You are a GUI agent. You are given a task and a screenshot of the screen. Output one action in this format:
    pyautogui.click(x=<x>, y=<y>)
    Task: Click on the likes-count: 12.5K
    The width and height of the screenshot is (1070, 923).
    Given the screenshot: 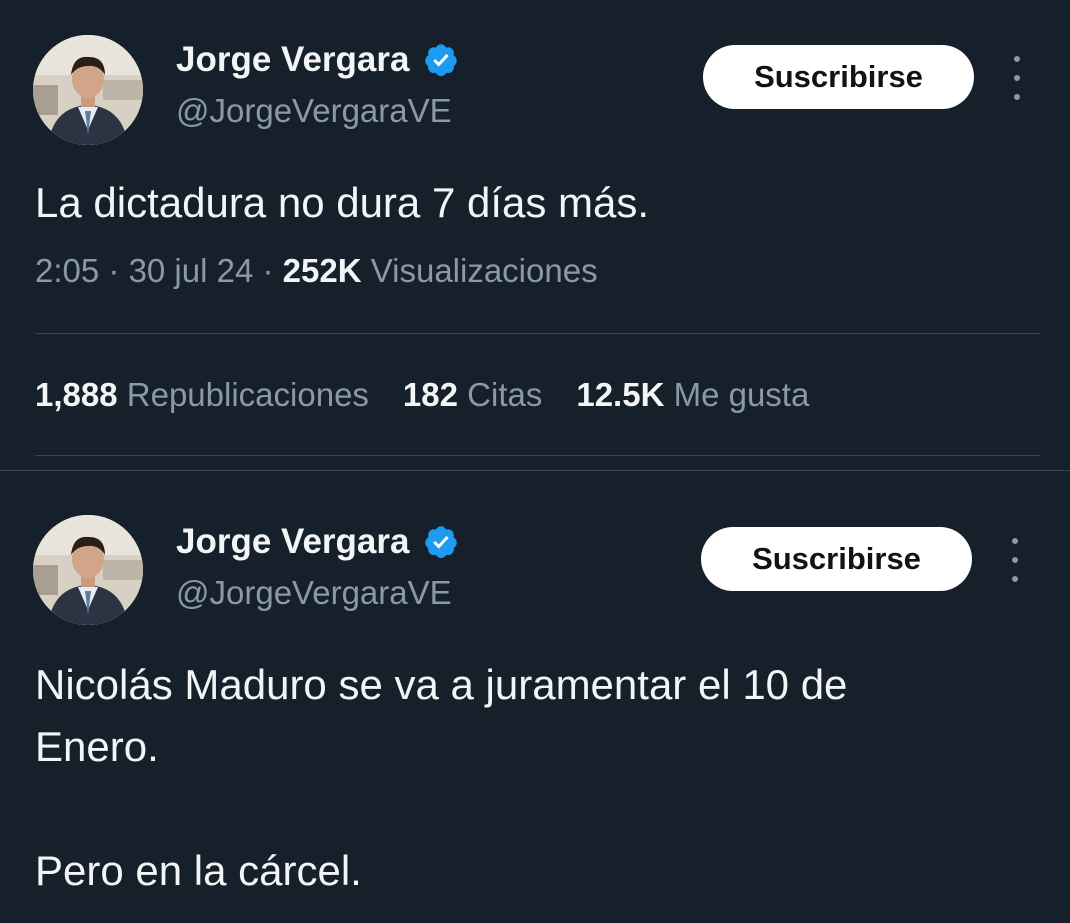 What is the action you would take?
    pyautogui.click(x=620, y=394)
    